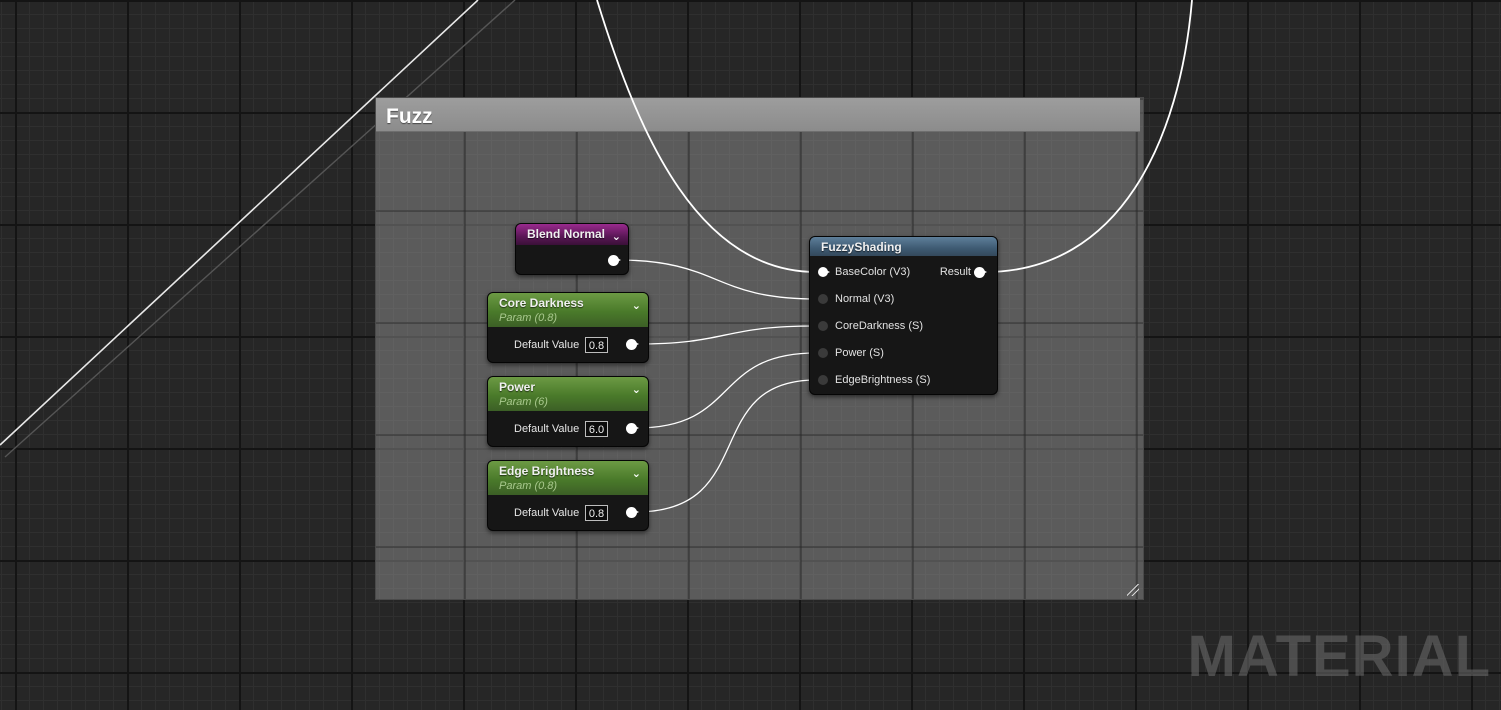 The width and height of the screenshot is (1501, 710). Describe the element at coordinates (903, 246) in the screenshot. I see `node-header: FuzzyShading` at that location.